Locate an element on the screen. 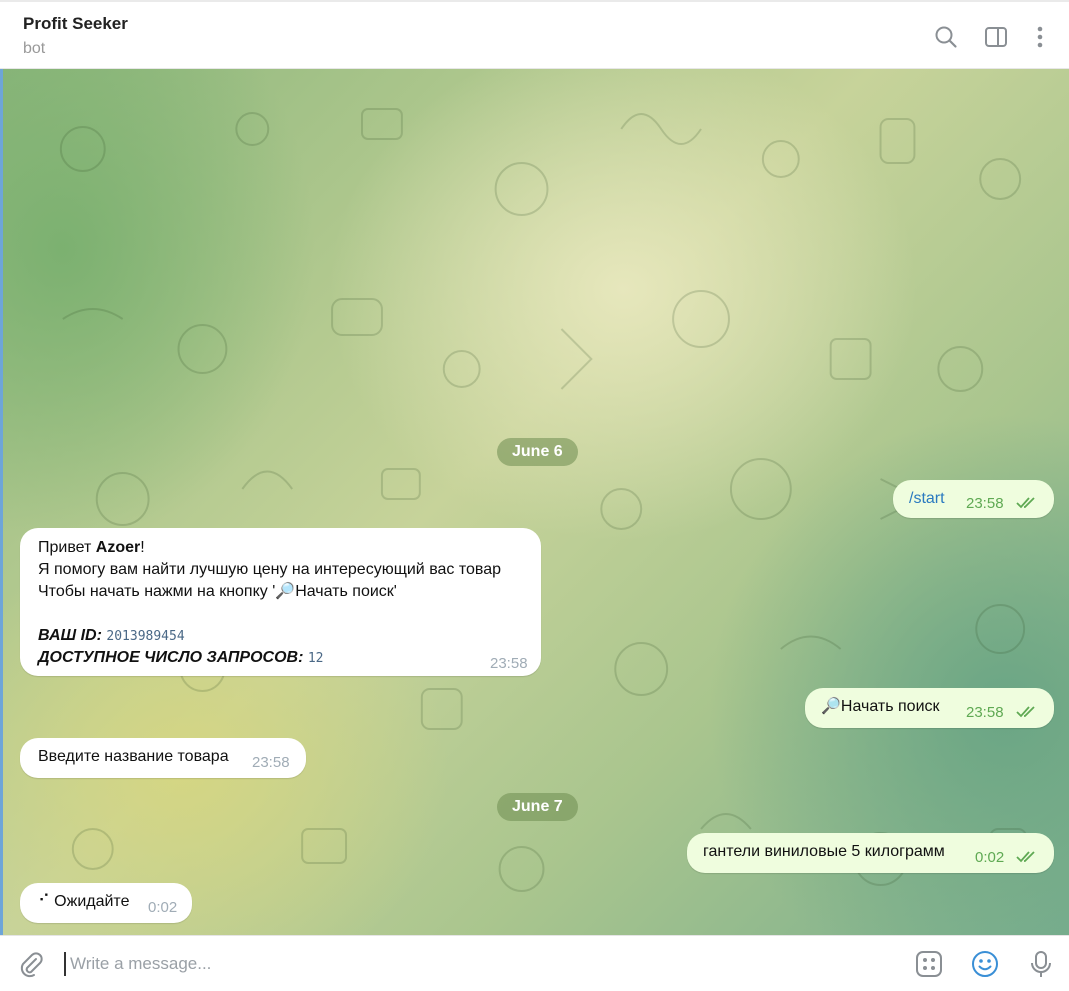 This screenshot has height=991, width=1069. message-composer is located at coordinates (534, 963).